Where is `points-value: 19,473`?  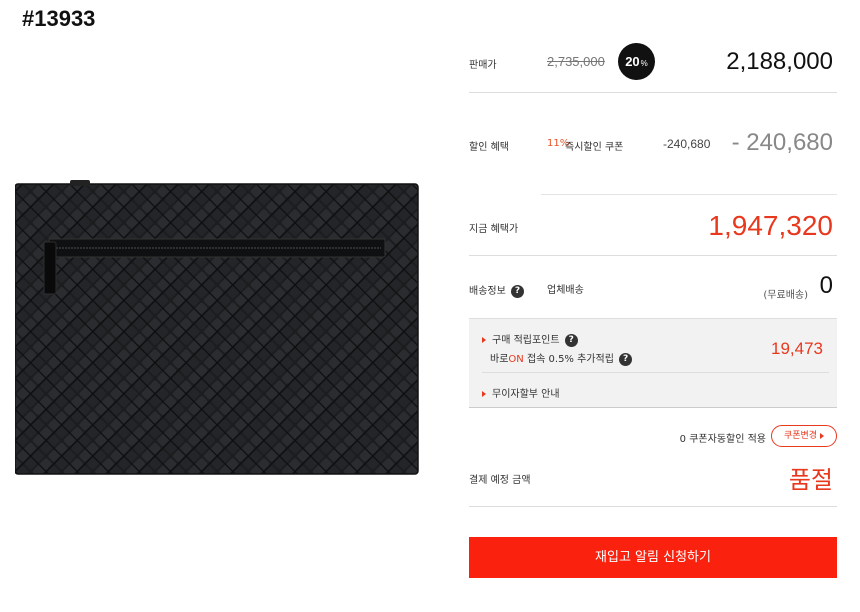
points-value: 19,473 is located at coordinates (797, 348).